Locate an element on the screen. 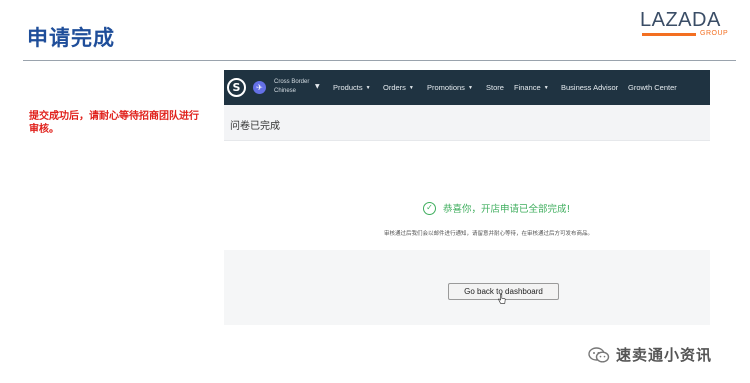  nav-products-label: Products is located at coordinates (348, 87).